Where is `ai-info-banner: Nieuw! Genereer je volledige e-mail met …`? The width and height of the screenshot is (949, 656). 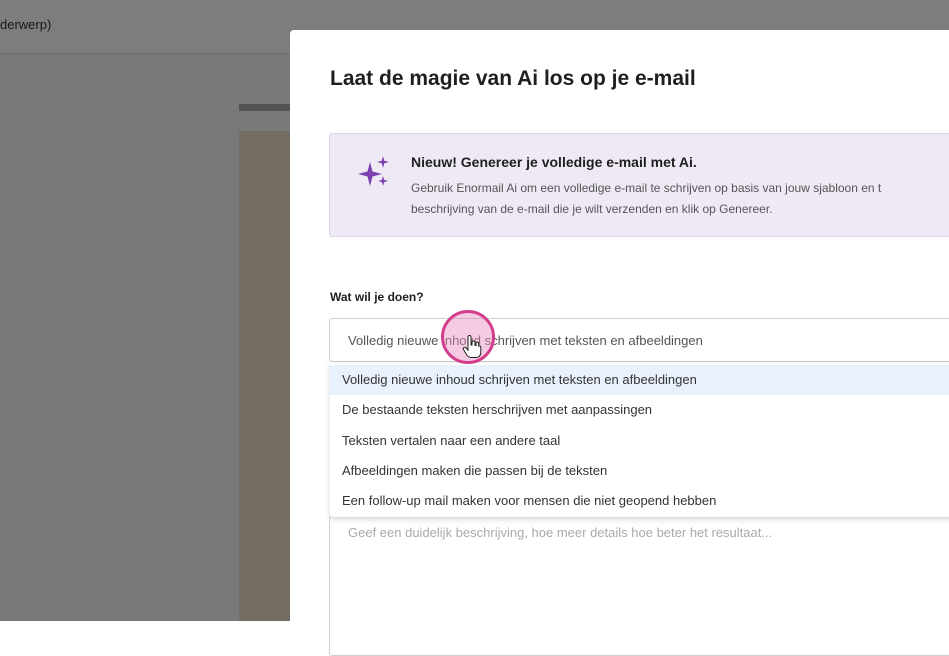 ai-info-banner: Nieuw! Genereer je volledige e-mail met … is located at coordinates (639, 185).